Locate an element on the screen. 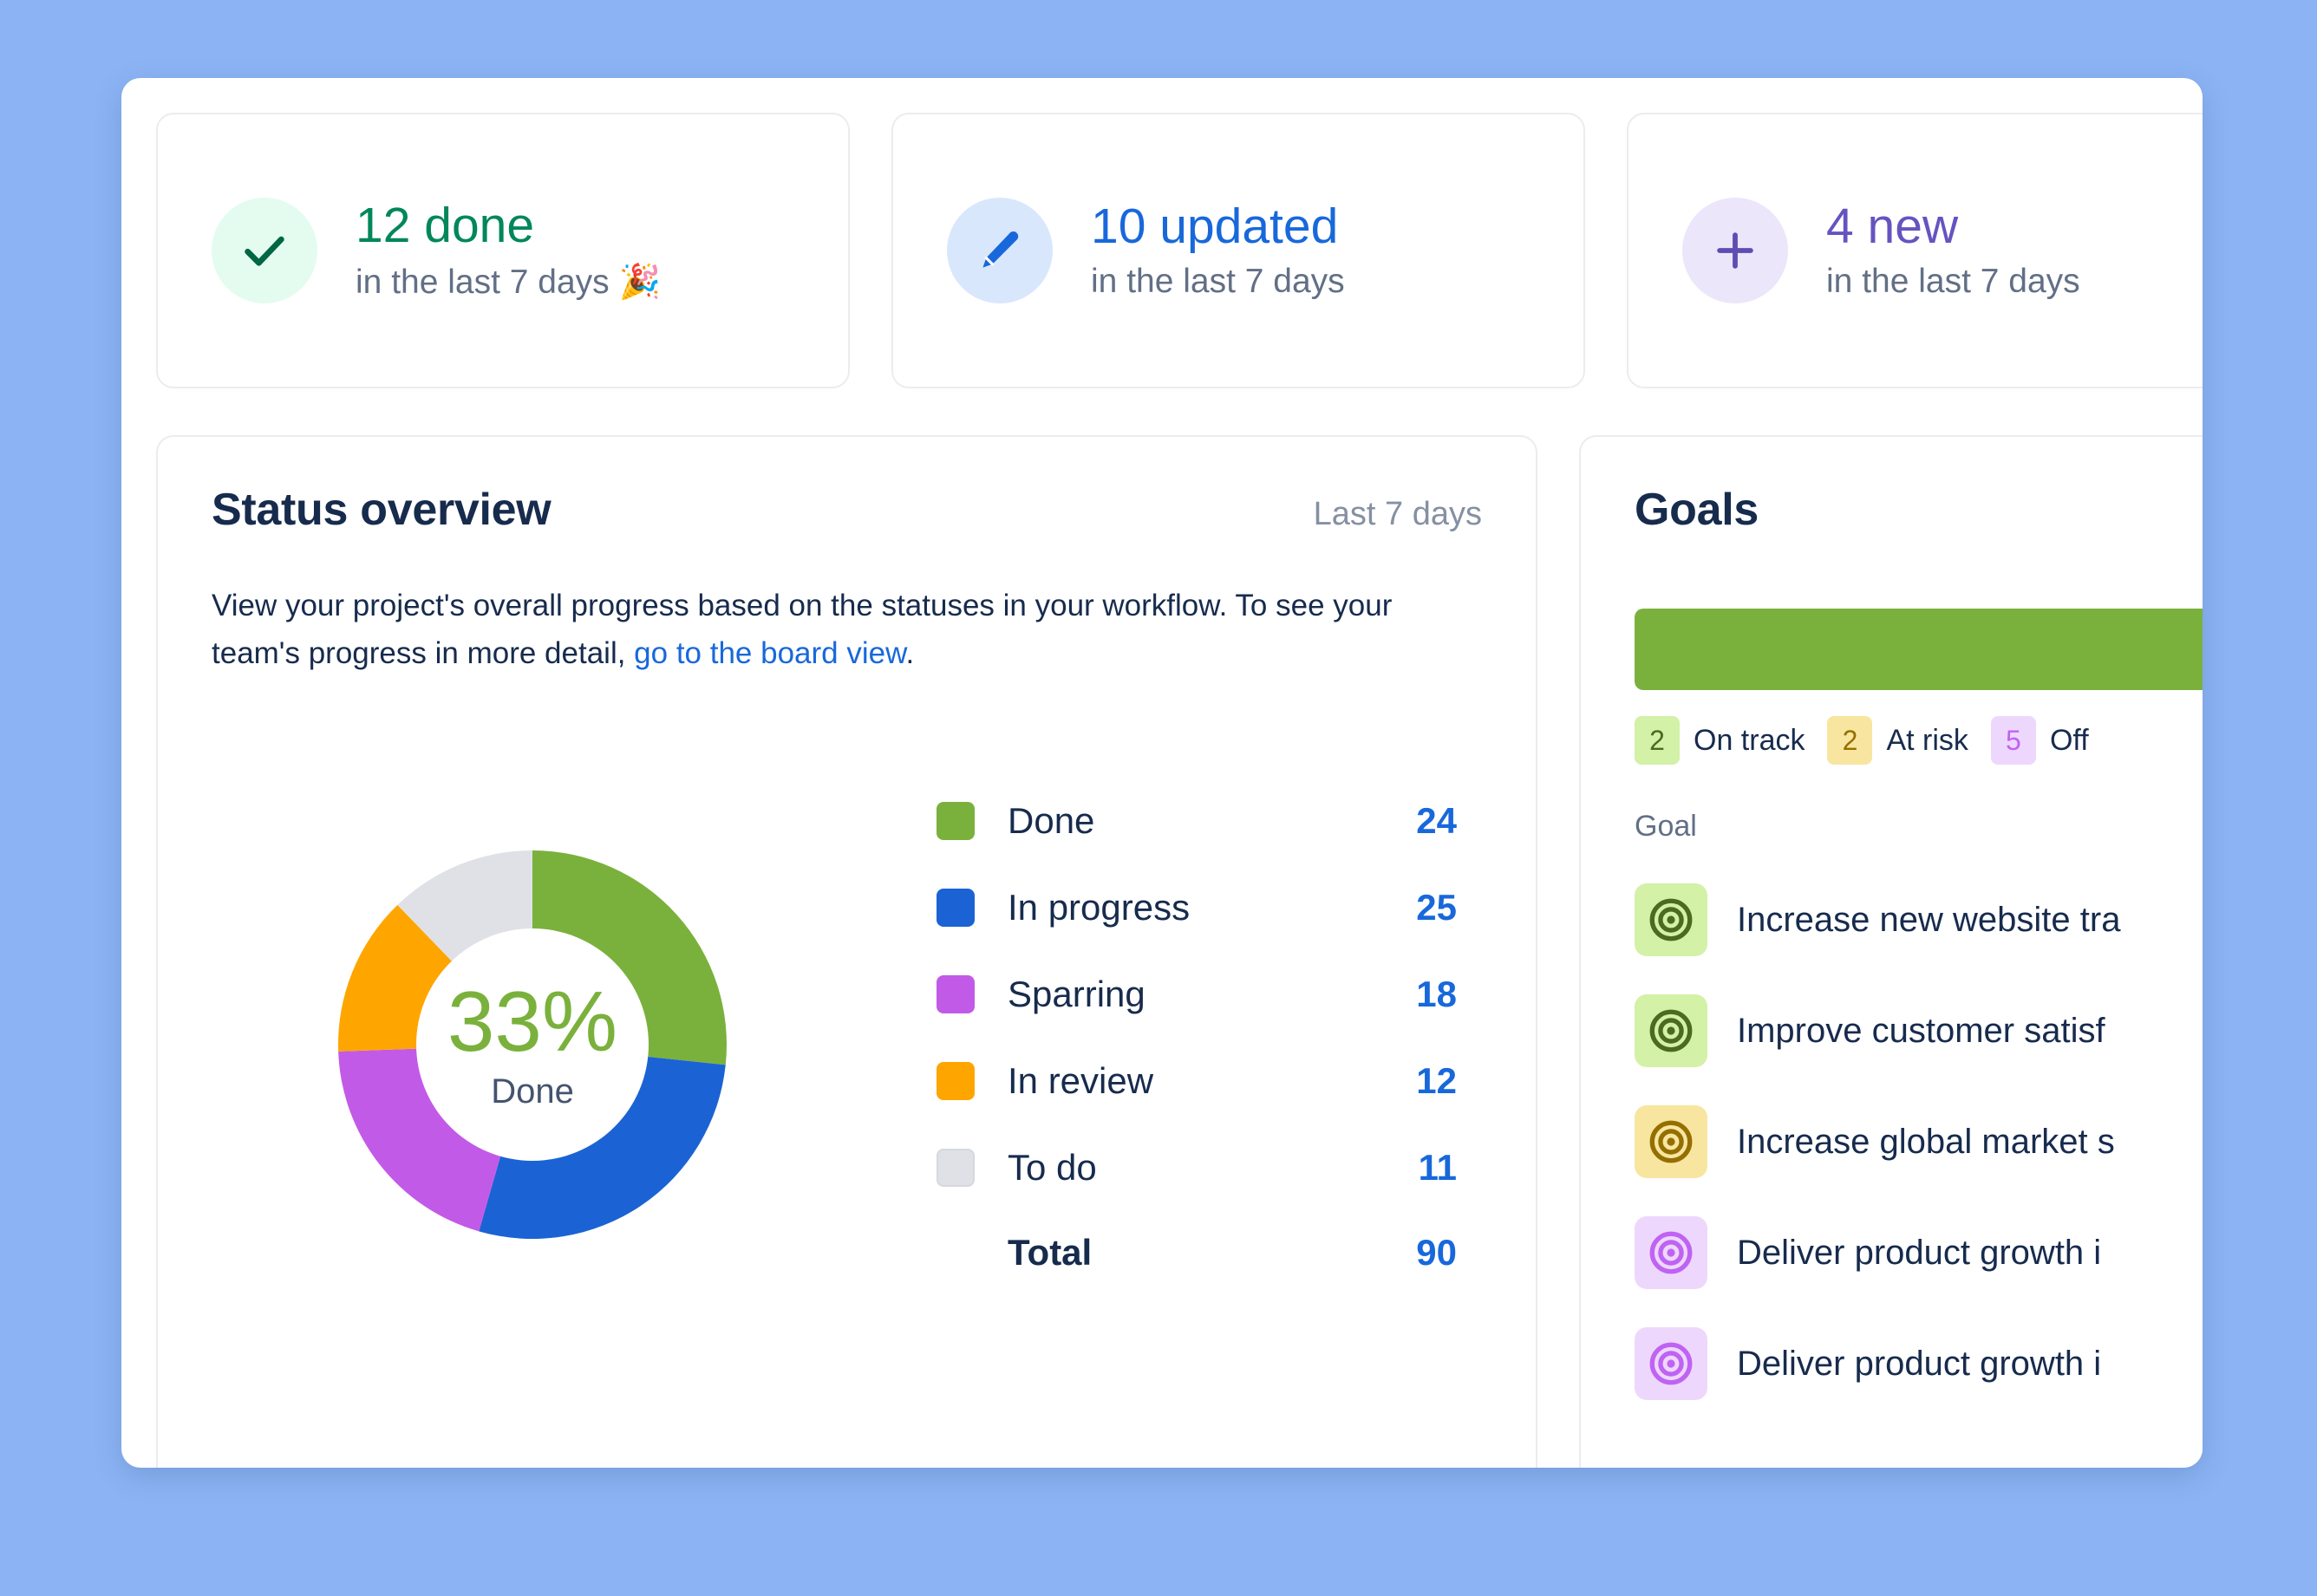 This screenshot has width=2317, height=1596. legend-row-sparring: Sparring 18 is located at coordinates (1197, 994).